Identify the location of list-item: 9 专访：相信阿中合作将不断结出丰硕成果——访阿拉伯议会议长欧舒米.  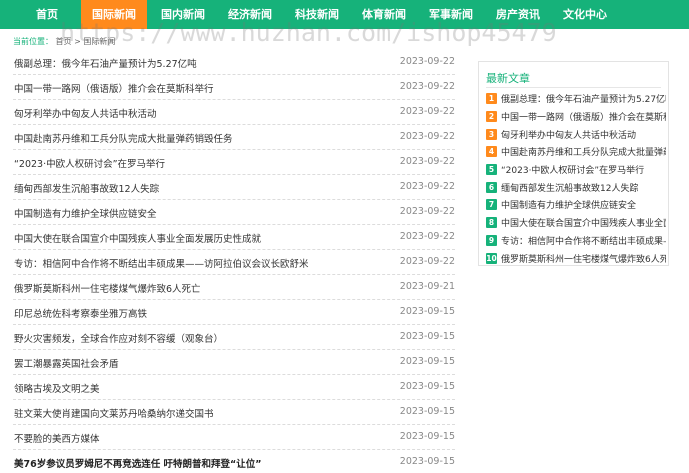
(576, 241).